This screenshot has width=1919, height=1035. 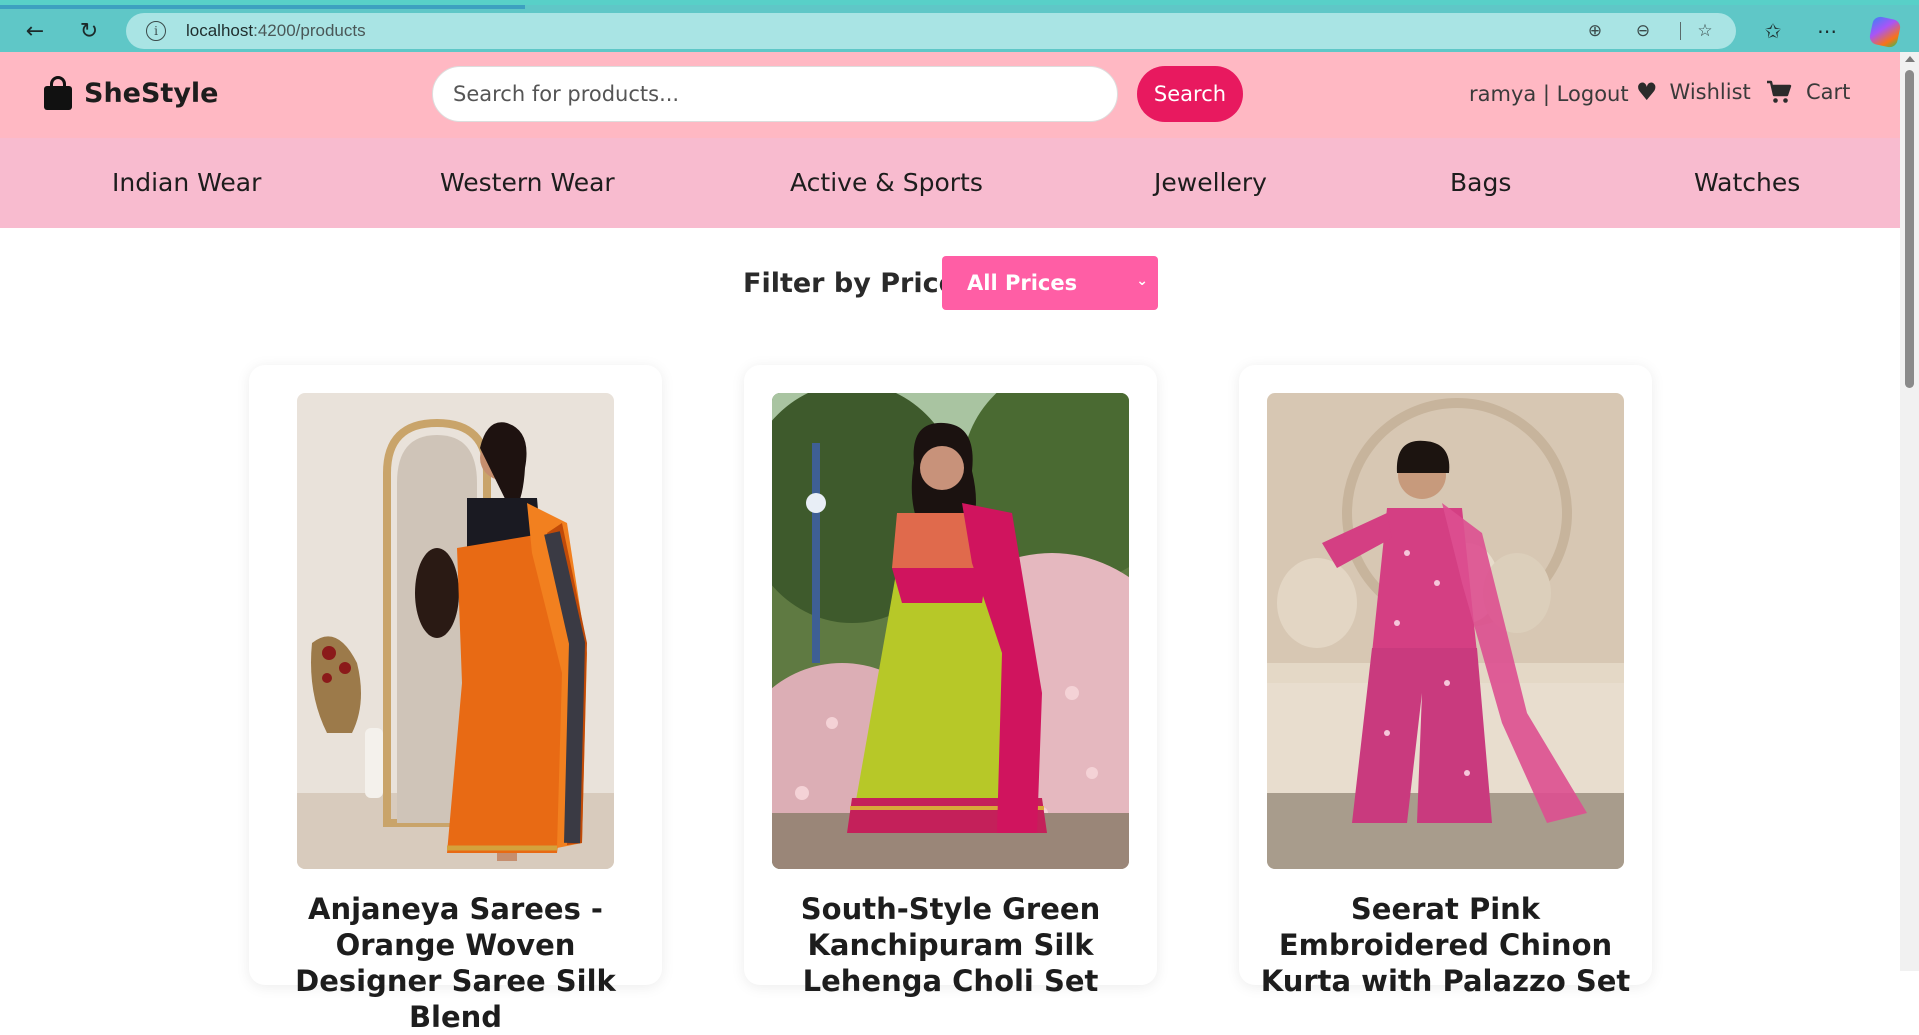 What do you see at coordinates (1747, 182) in the screenshot?
I see `category-watches: Watches` at bounding box center [1747, 182].